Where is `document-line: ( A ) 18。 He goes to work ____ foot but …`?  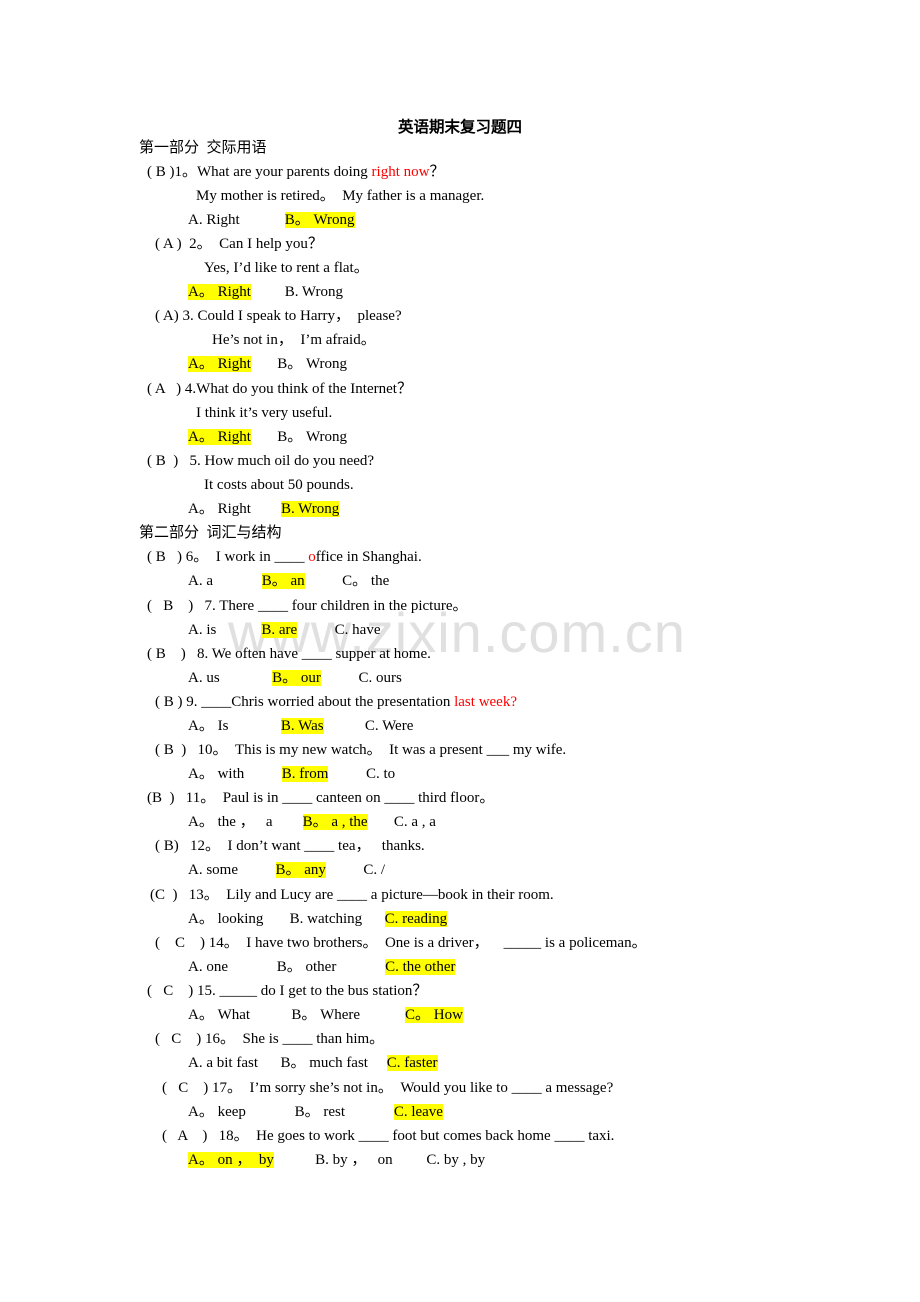 document-line: ( A ) 18。 He goes to work ____ foot but … is located at coordinates (388, 1136).